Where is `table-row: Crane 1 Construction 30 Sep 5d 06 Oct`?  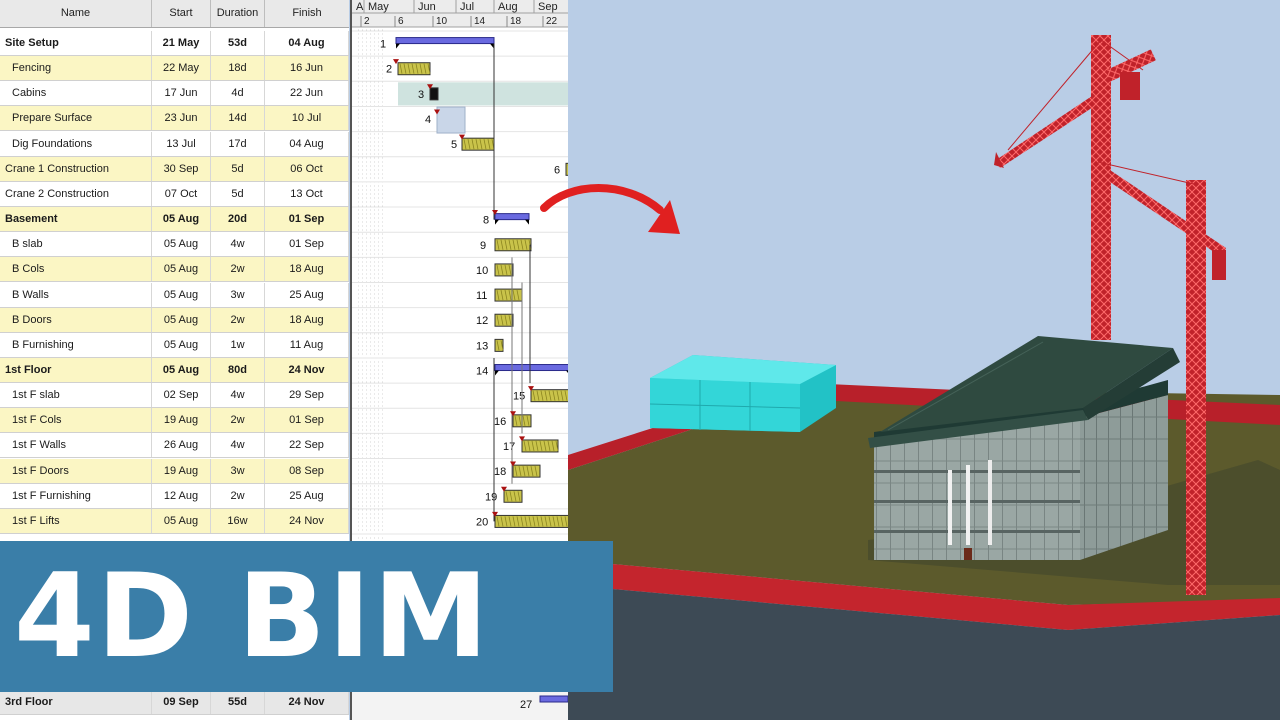 table-row: Crane 1 Construction 30 Sep 5d 06 Oct is located at coordinates (174, 169).